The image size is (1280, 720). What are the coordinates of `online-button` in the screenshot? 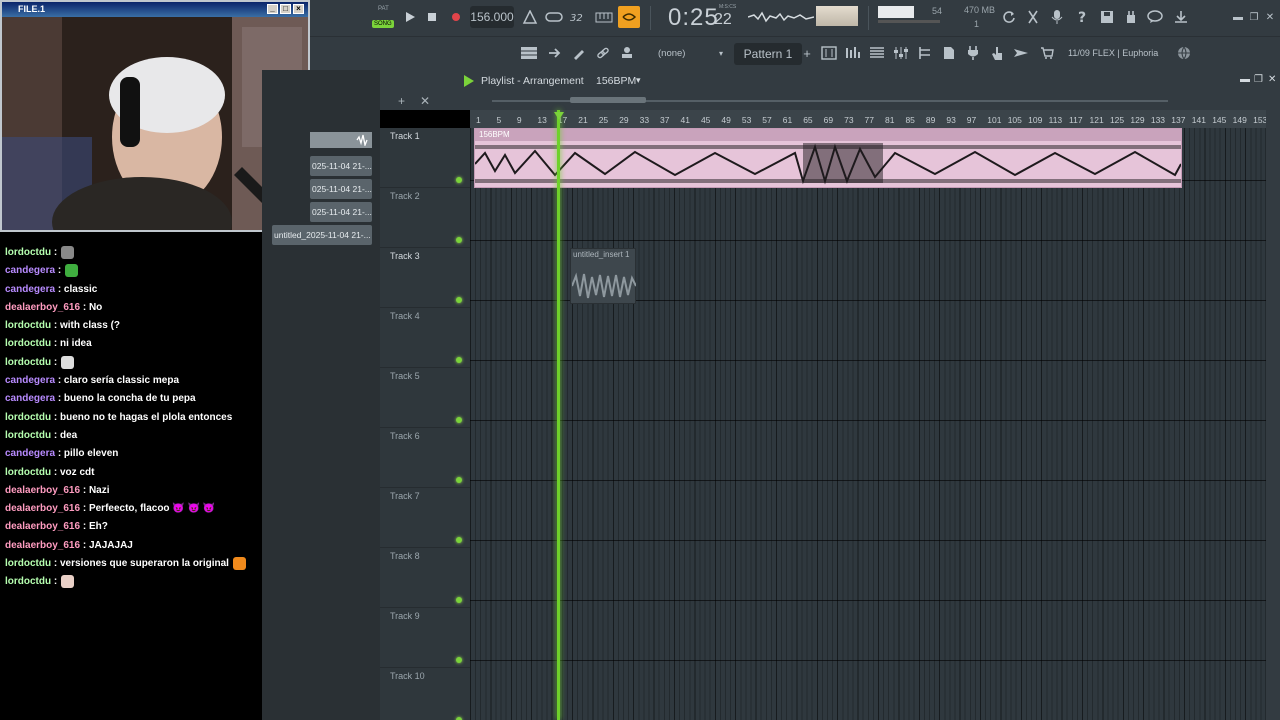 It's located at (1184, 53).